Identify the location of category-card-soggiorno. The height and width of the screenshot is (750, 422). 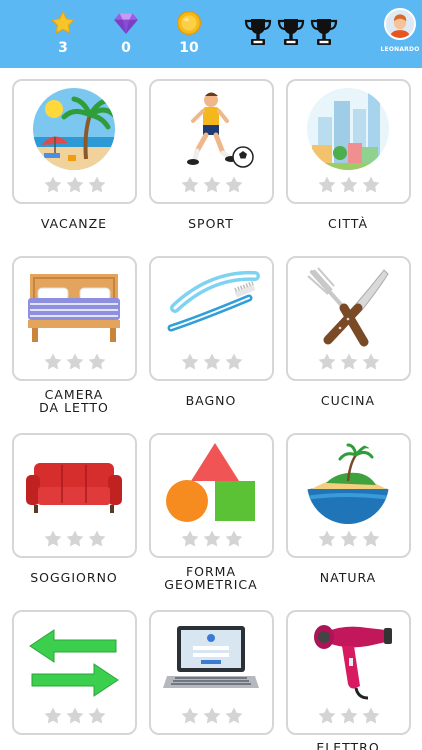
(74, 495).